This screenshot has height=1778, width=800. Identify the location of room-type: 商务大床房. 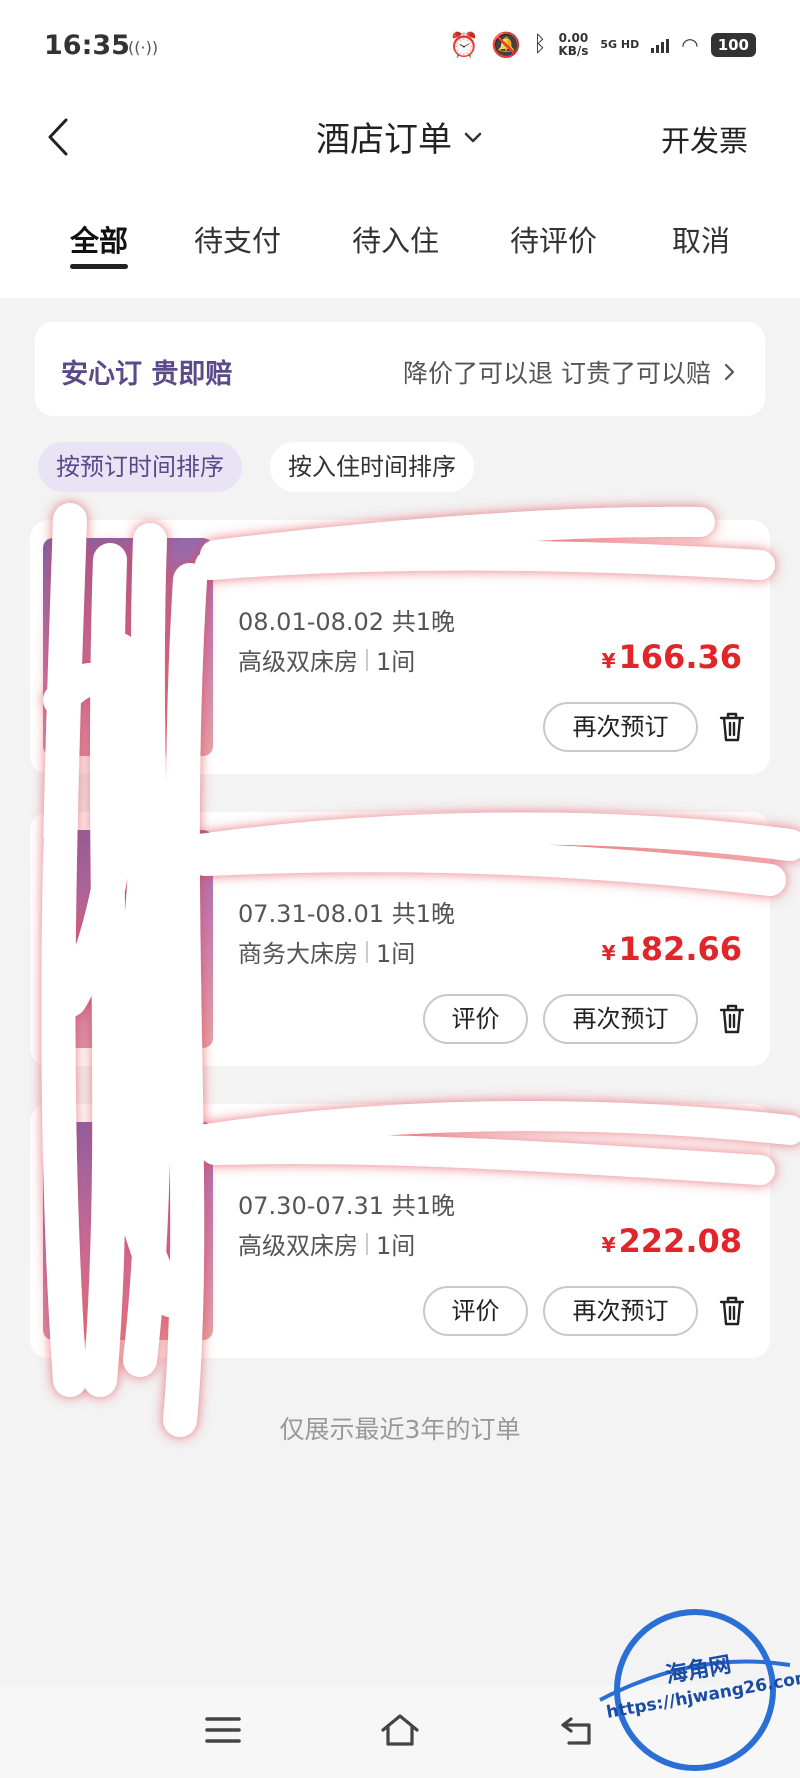
(298, 954).